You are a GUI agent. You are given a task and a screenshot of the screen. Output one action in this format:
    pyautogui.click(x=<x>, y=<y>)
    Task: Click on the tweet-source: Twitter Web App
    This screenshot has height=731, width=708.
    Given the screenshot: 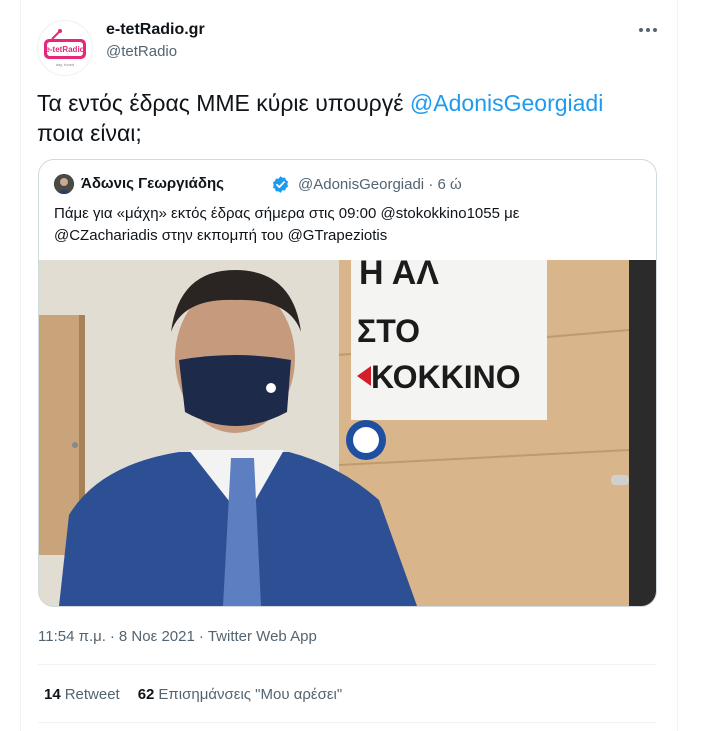 What is the action you would take?
    pyautogui.click(x=262, y=636)
    